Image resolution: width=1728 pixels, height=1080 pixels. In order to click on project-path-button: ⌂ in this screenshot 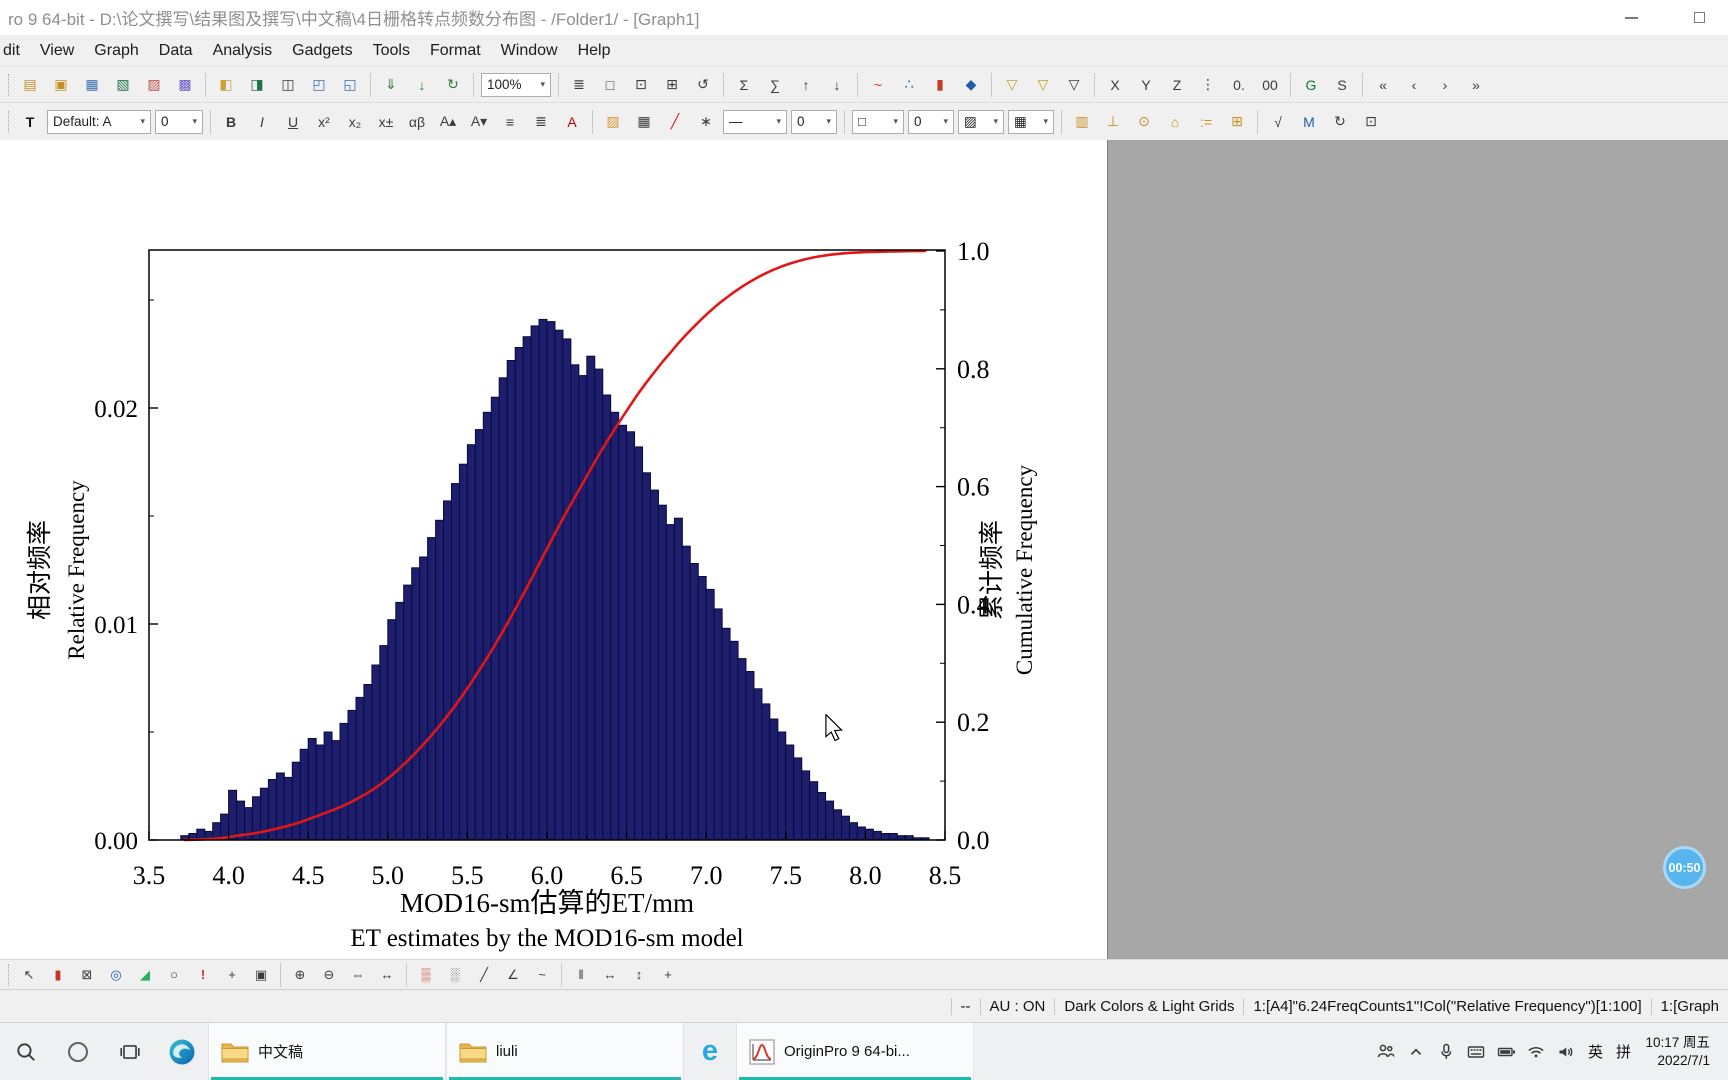, I will do `click(1175, 122)`.